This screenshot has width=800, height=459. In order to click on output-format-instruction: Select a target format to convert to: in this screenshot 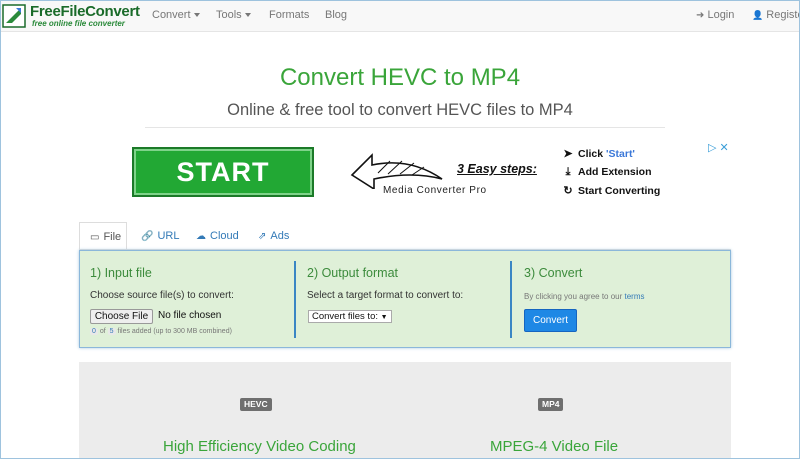, I will do `click(385, 295)`.